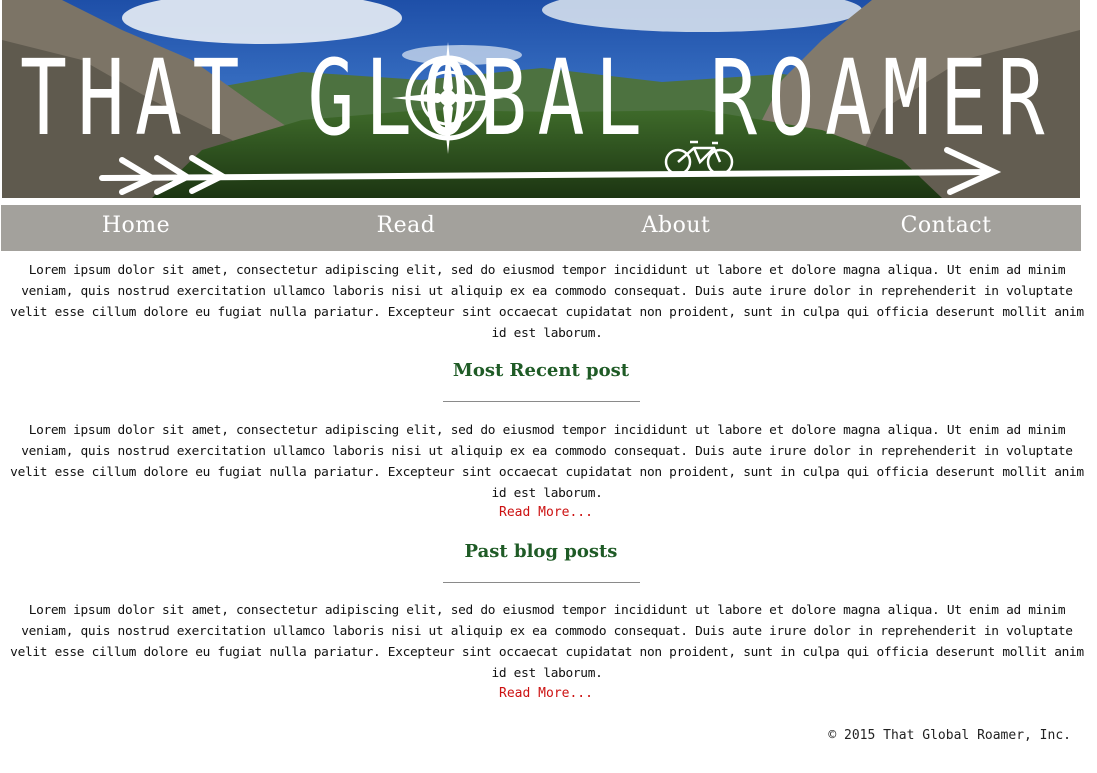  Describe the element at coordinates (537, 98) in the screenshot. I see `banner-title: THAT GLOBAL ROAMER` at that location.